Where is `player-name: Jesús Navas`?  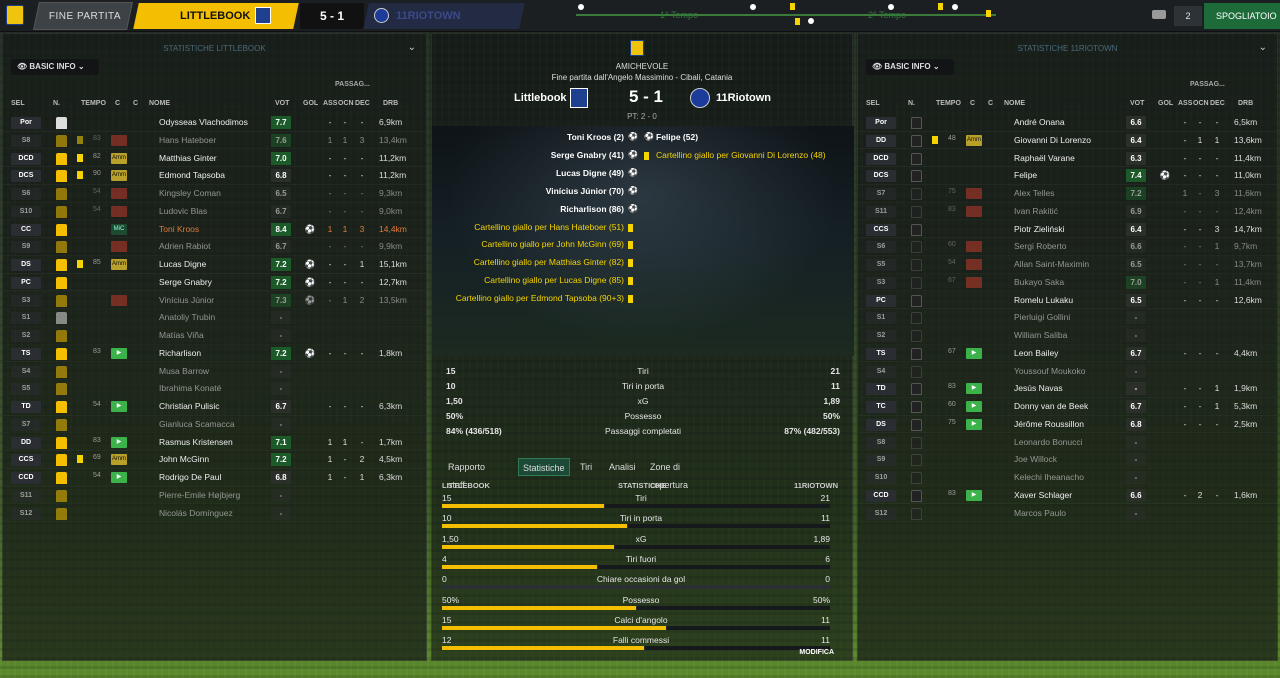
player-name: Jesús Navas is located at coordinates (1038, 388).